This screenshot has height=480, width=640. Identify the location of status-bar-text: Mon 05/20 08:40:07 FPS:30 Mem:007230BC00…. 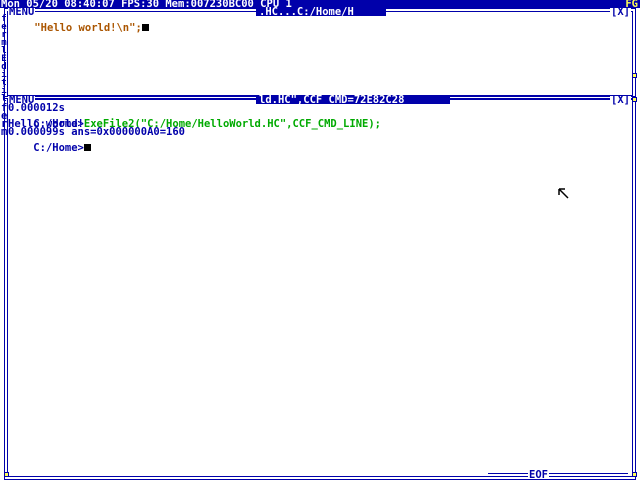
(146, 4).